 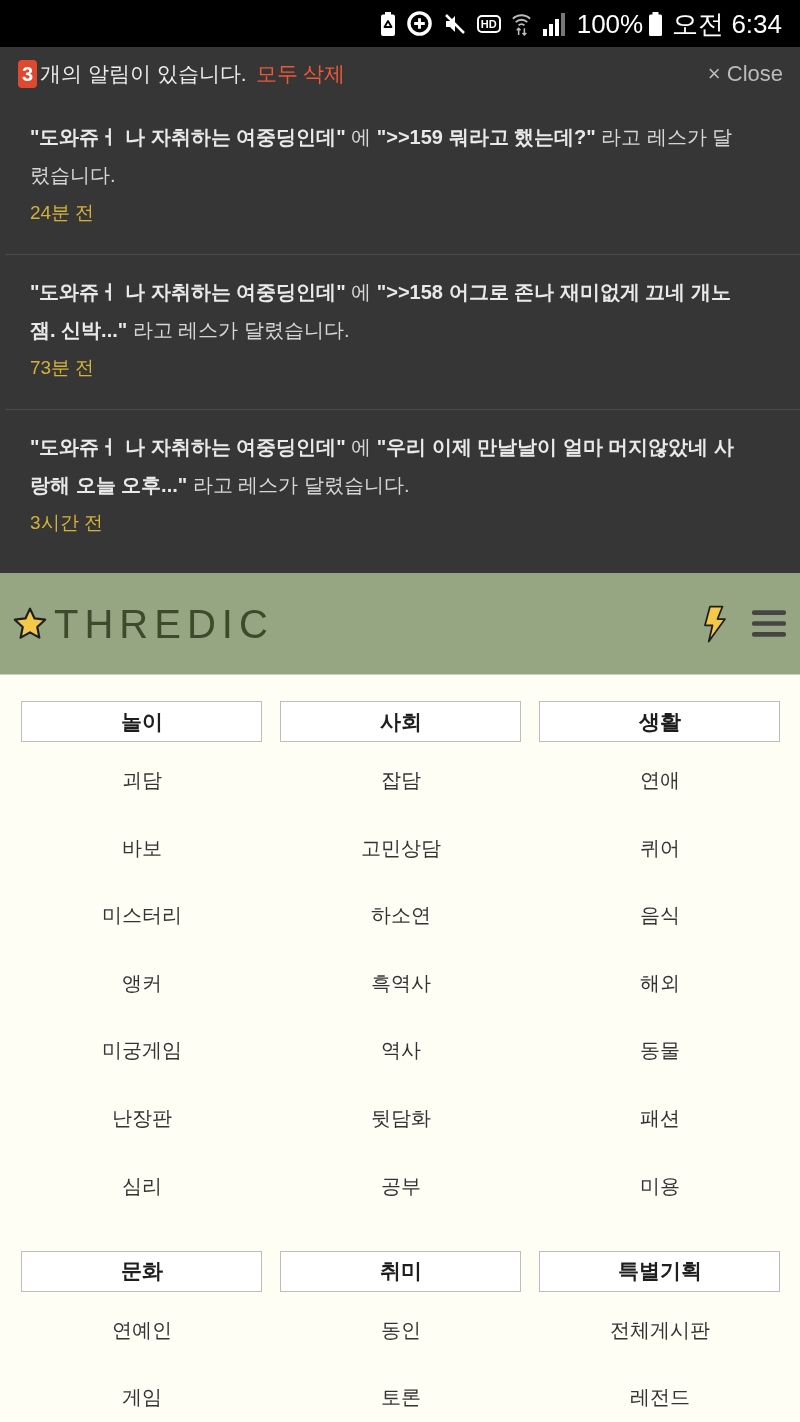 What do you see at coordinates (659, 1329) in the screenshot?
I see `category-link: 전체게시판` at bounding box center [659, 1329].